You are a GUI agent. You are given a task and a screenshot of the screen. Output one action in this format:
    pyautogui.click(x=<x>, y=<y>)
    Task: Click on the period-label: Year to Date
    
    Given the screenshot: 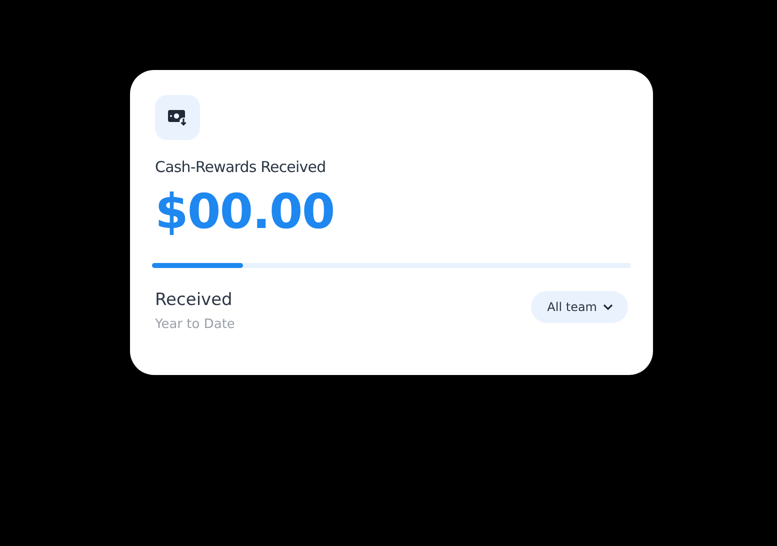 What is the action you would take?
    pyautogui.click(x=195, y=324)
    